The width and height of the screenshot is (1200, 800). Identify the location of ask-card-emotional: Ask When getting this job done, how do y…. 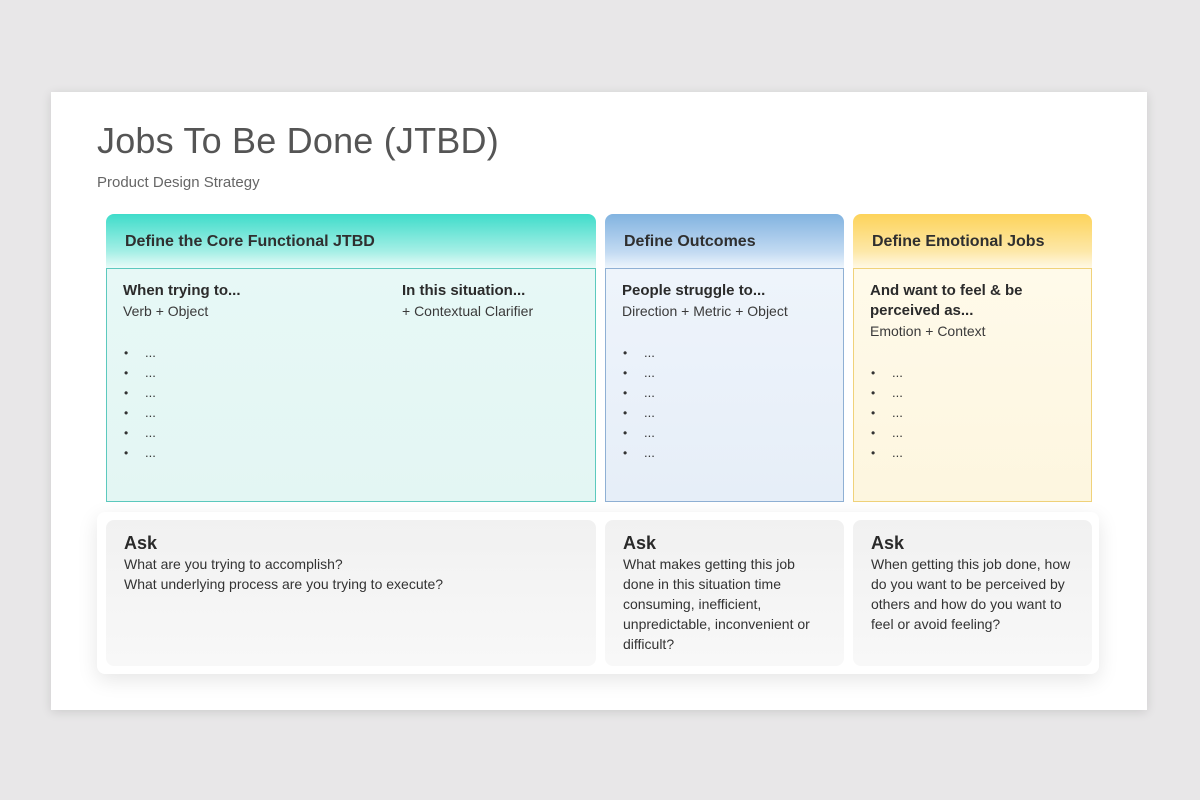
(972, 593).